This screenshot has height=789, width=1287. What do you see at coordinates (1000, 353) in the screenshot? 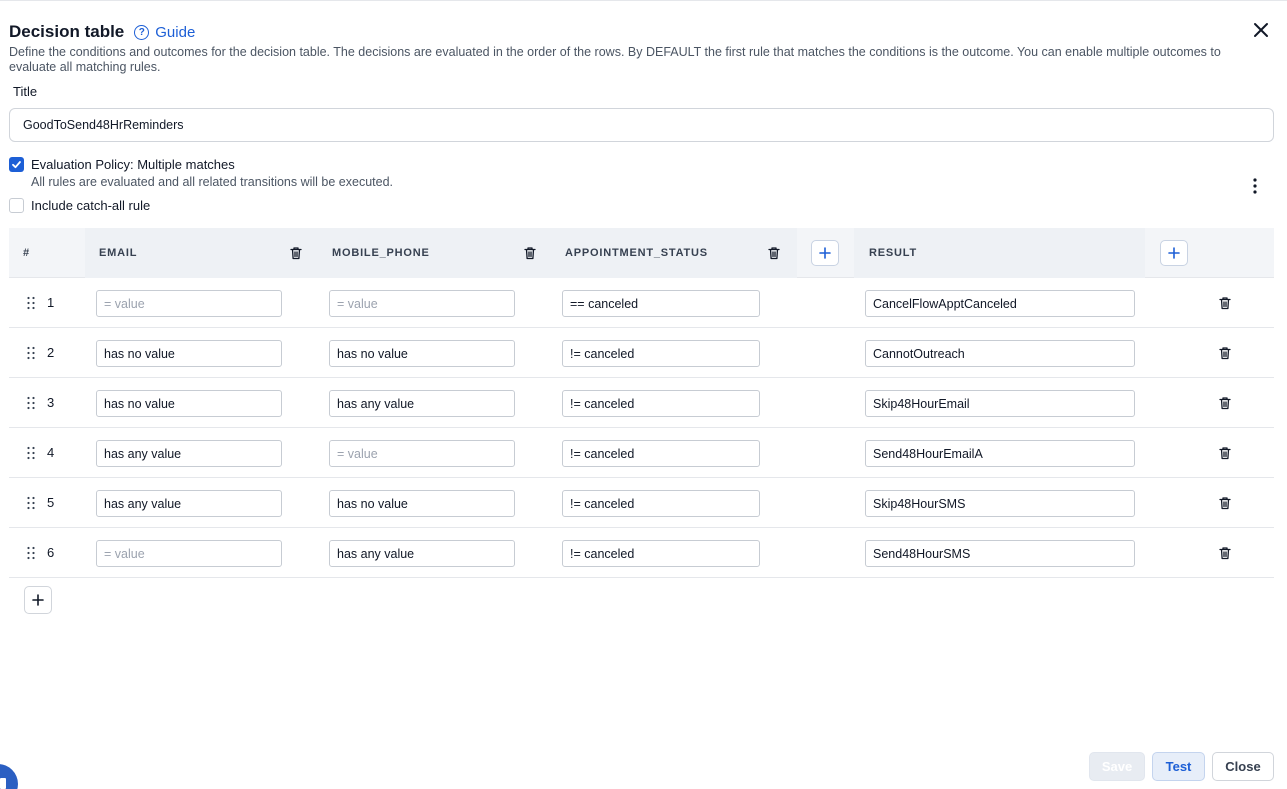
I see `result-cell-input: CannotOutreach` at bounding box center [1000, 353].